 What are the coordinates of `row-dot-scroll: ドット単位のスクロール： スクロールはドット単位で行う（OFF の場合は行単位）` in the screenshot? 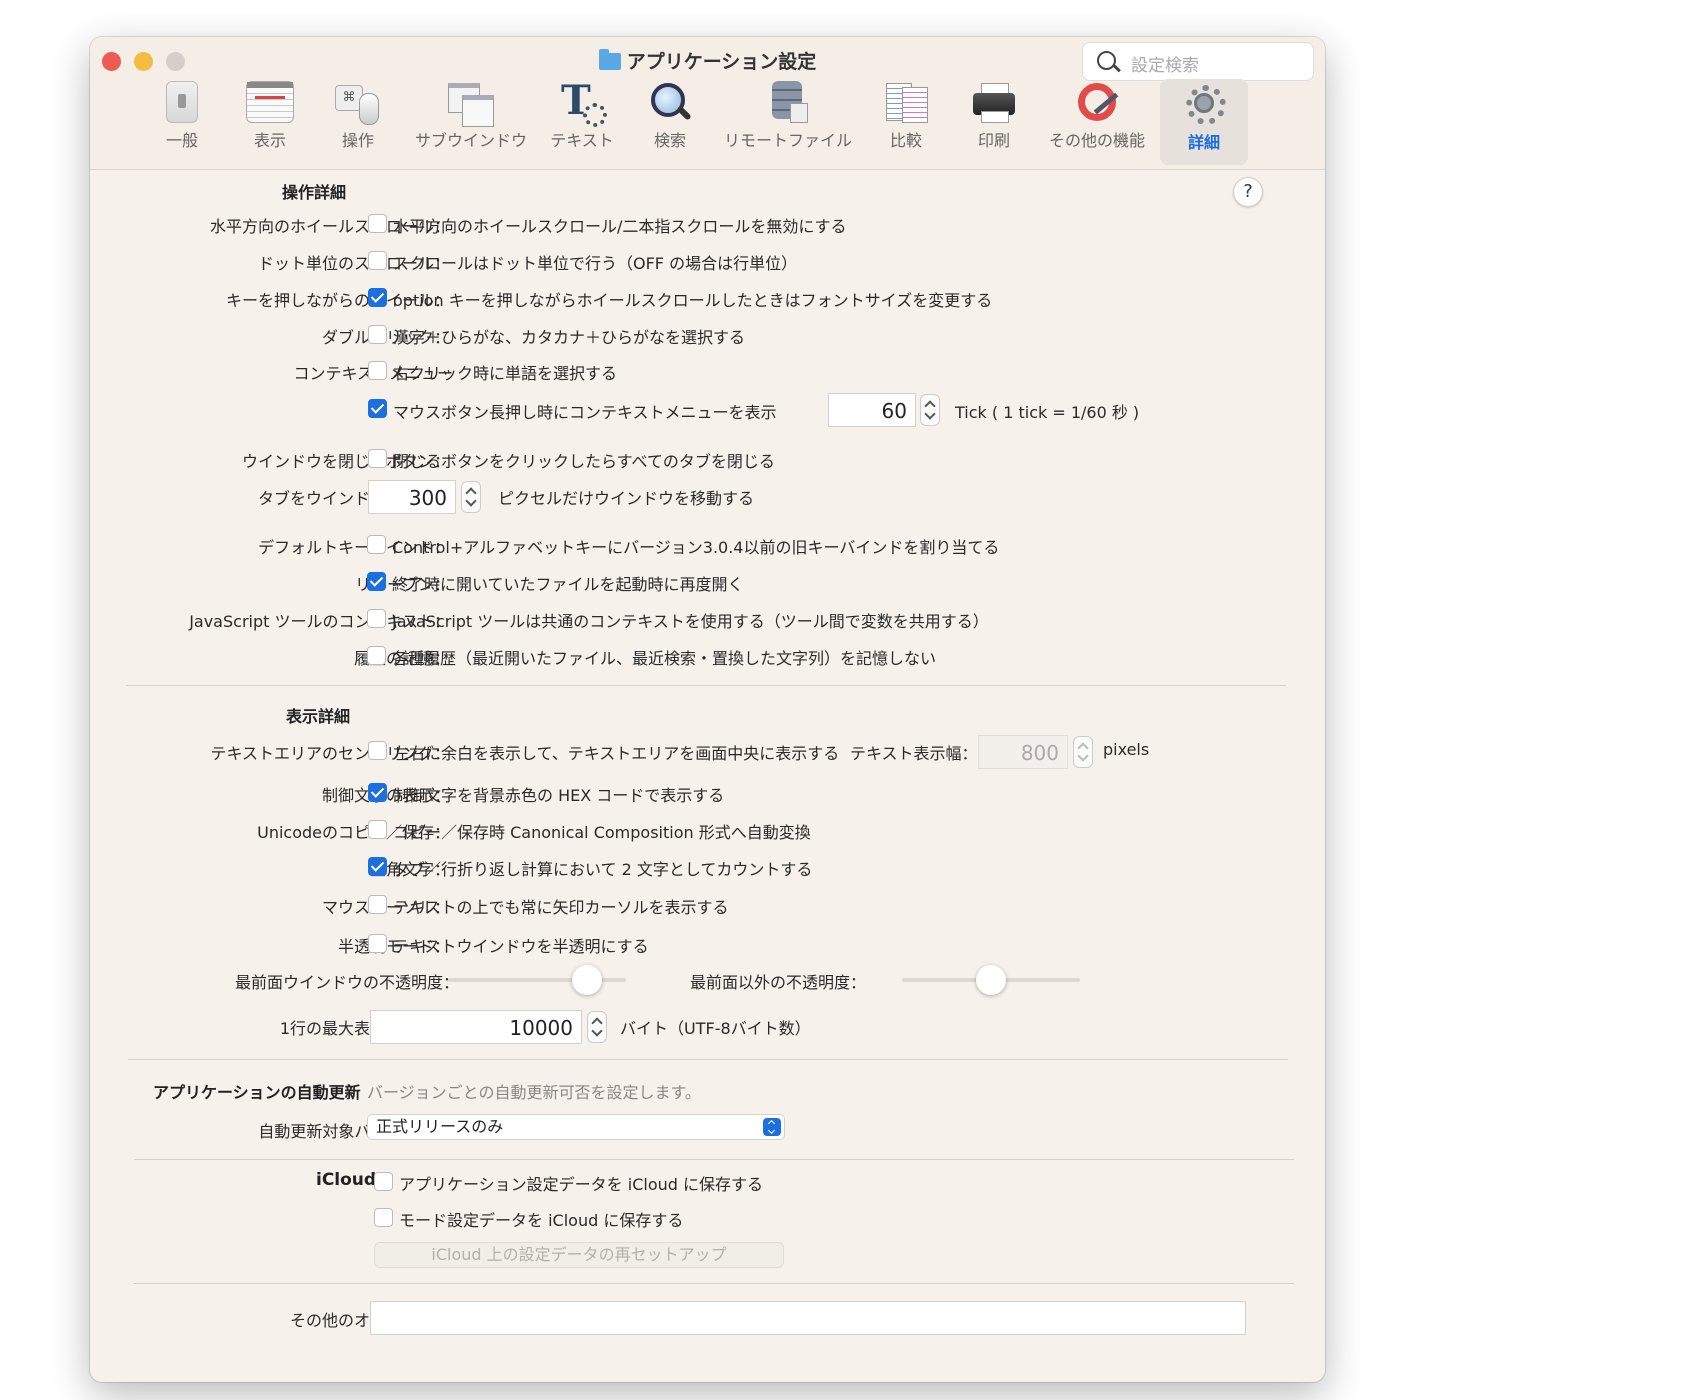 It's located at (707, 259).